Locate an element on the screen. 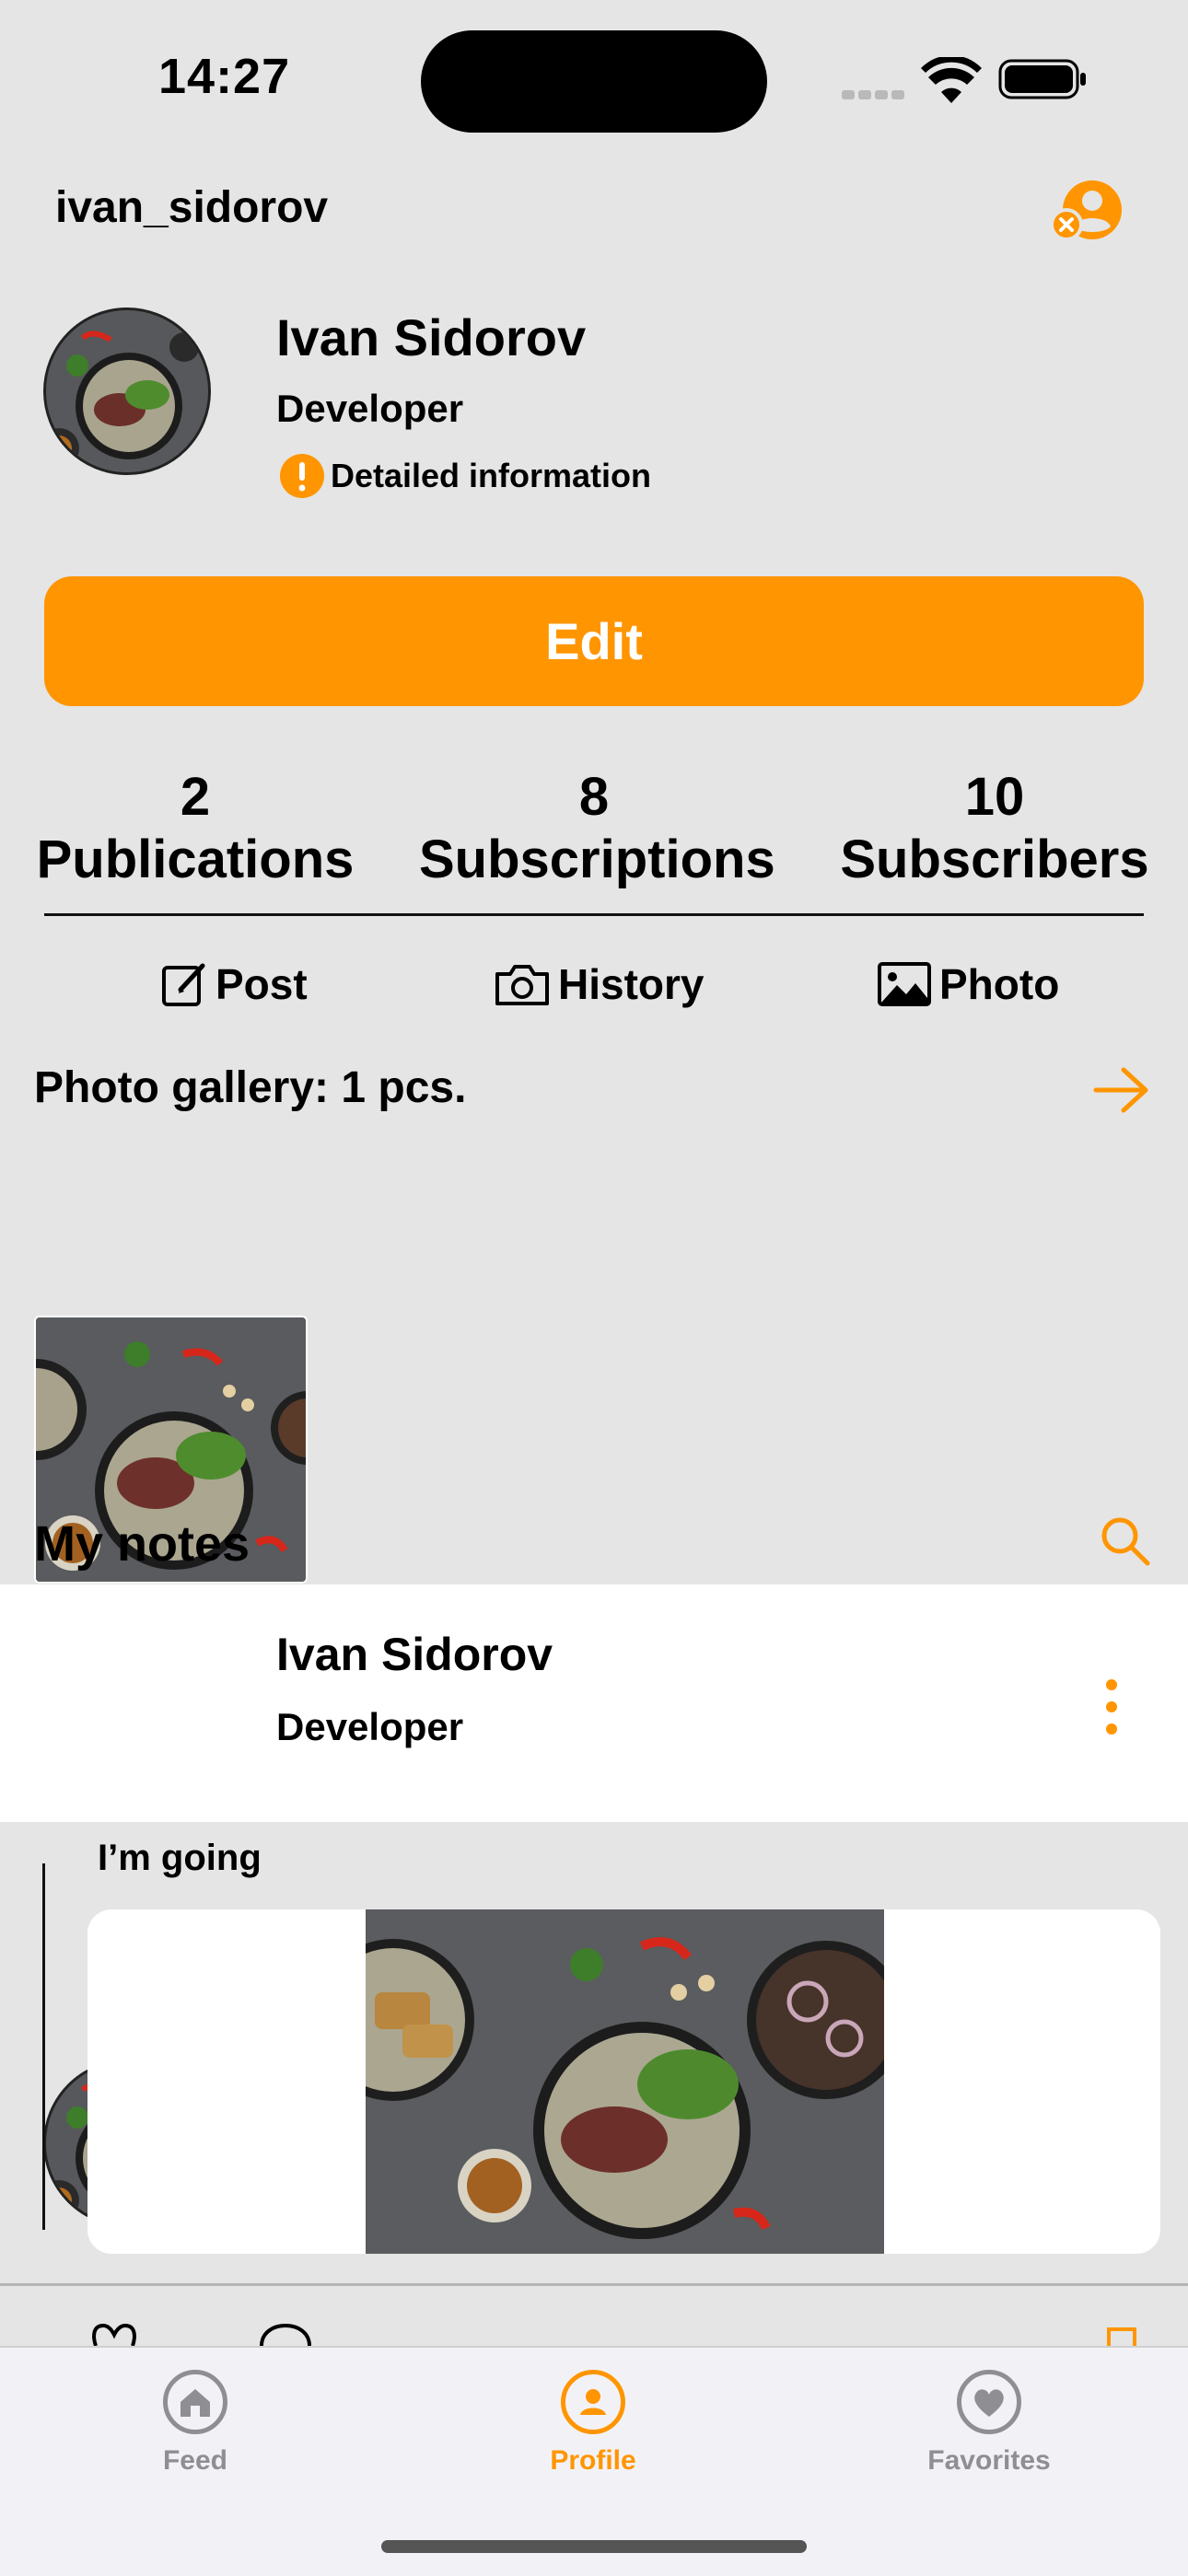 The height and width of the screenshot is (2576, 1188). note-image-card is located at coordinates (623, 2081).